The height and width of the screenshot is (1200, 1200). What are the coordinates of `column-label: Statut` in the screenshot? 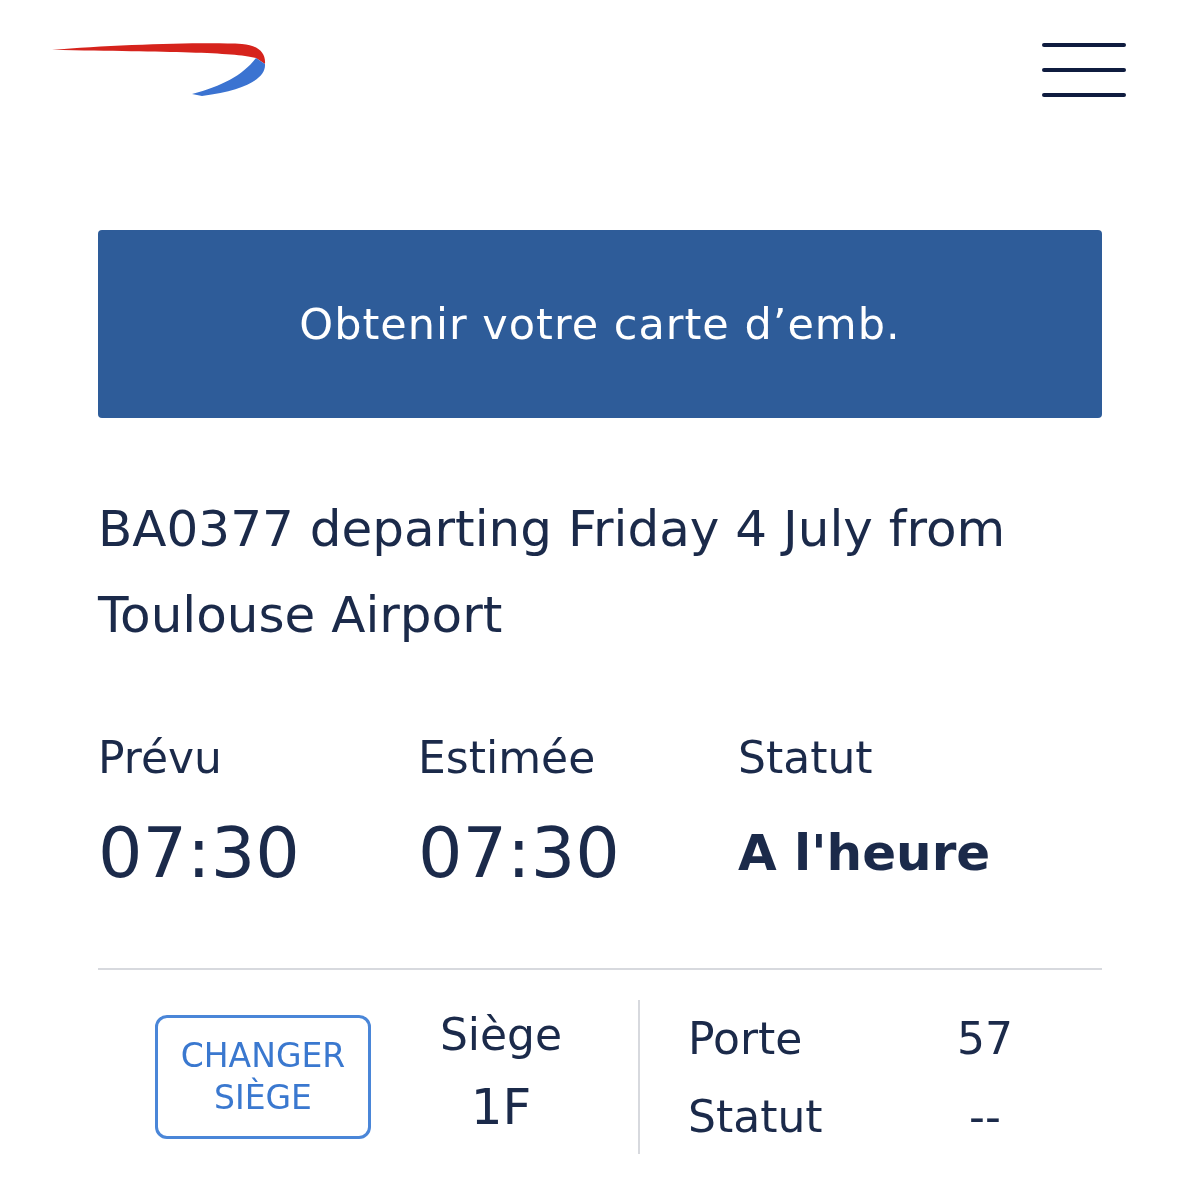 It's located at (806, 758).